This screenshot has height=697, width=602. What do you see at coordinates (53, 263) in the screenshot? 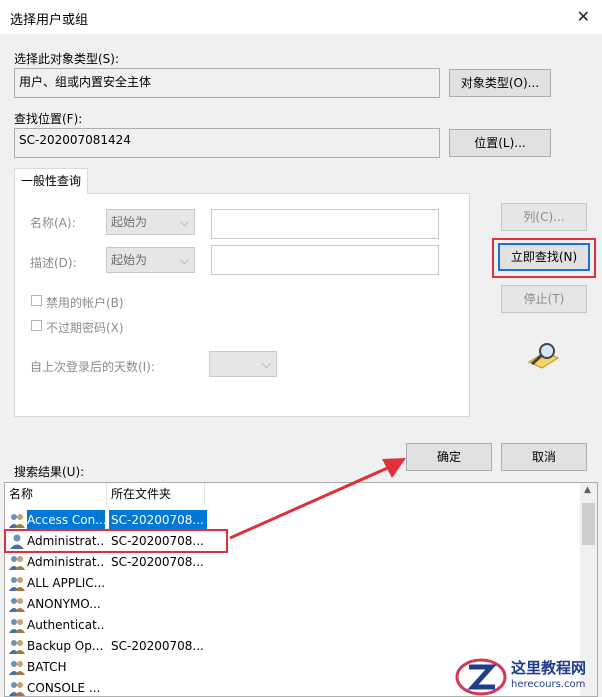
I see `description-label: 描述(D):` at bounding box center [53, 263].